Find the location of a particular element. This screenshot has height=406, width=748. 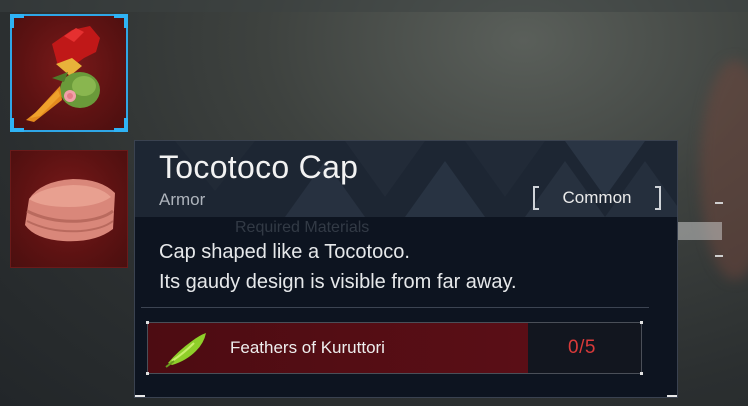

cloth-icon is located at coordinates (70, 210).